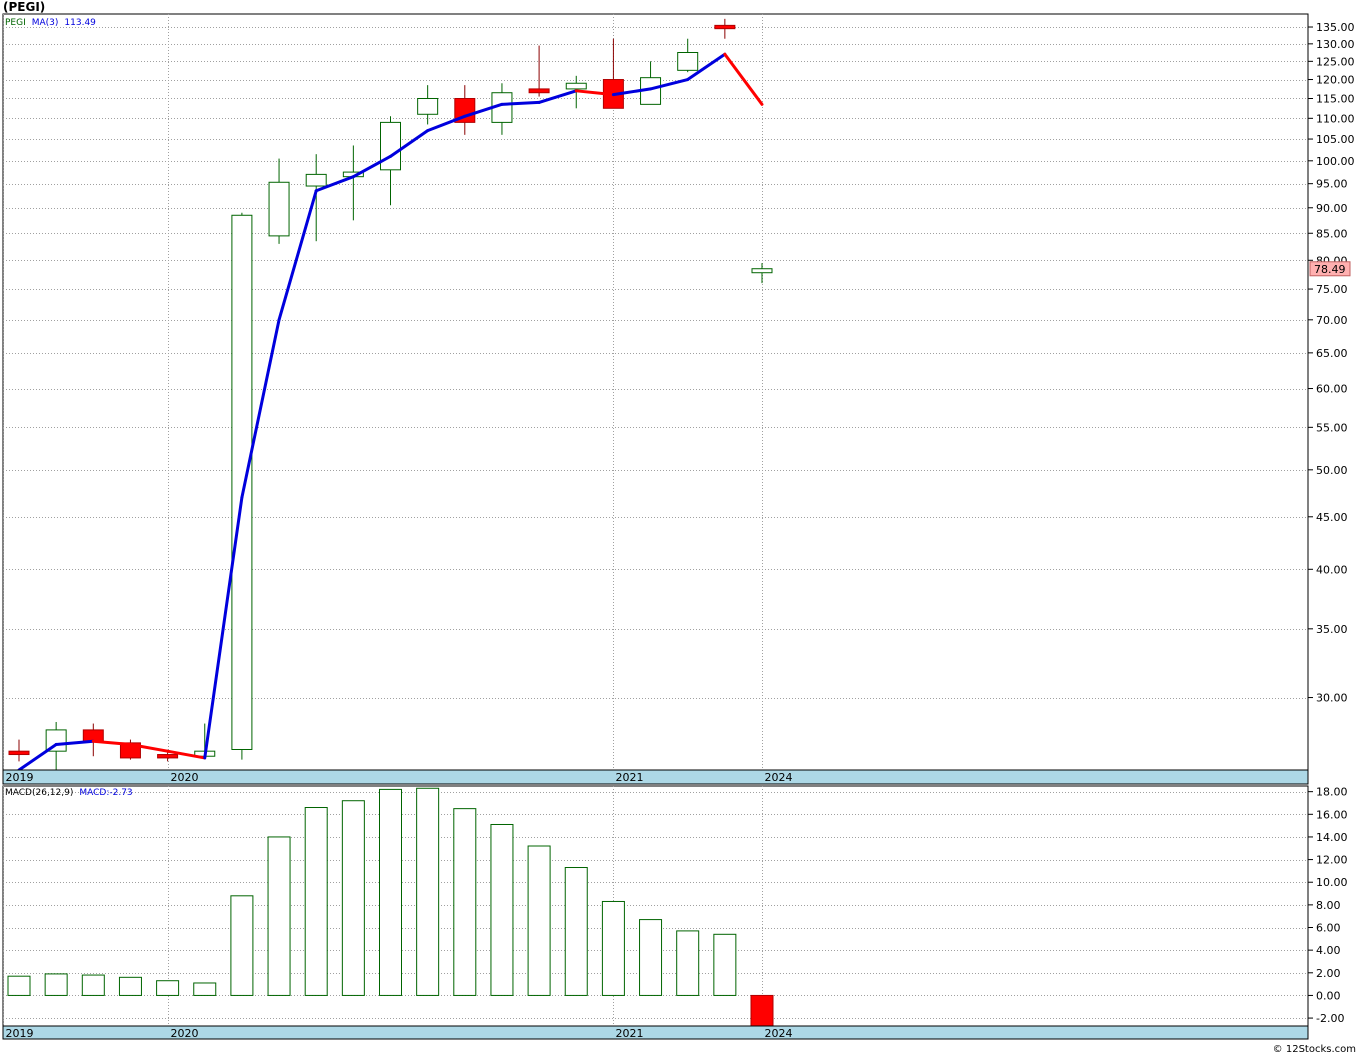  I want to click on legend-symbol: PEGI, so click(15, 23).